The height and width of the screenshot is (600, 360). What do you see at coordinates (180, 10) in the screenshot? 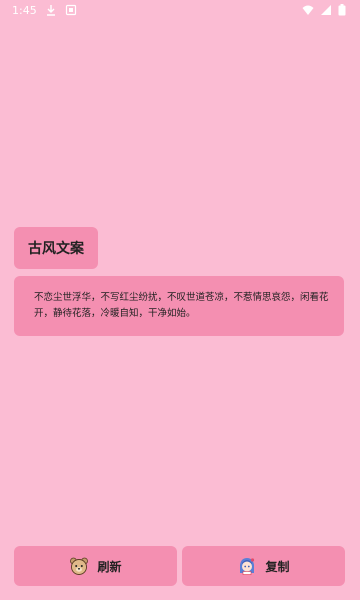
I see `status-bar: 1:45` at bounding box center [180, 10].